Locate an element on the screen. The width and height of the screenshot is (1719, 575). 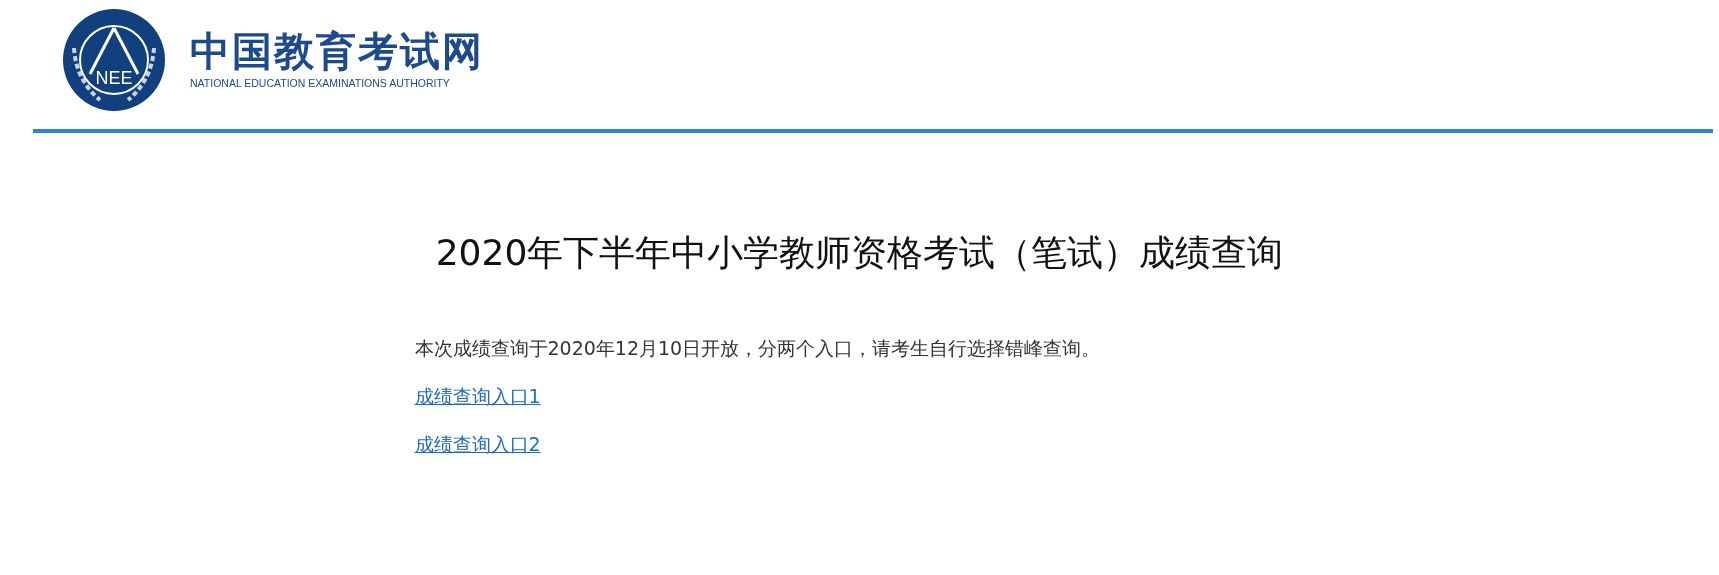
site-name-english: NATIONAL EDUCATION EXAMINATIONS AUTHORITY is located at coordinates (320, 83).